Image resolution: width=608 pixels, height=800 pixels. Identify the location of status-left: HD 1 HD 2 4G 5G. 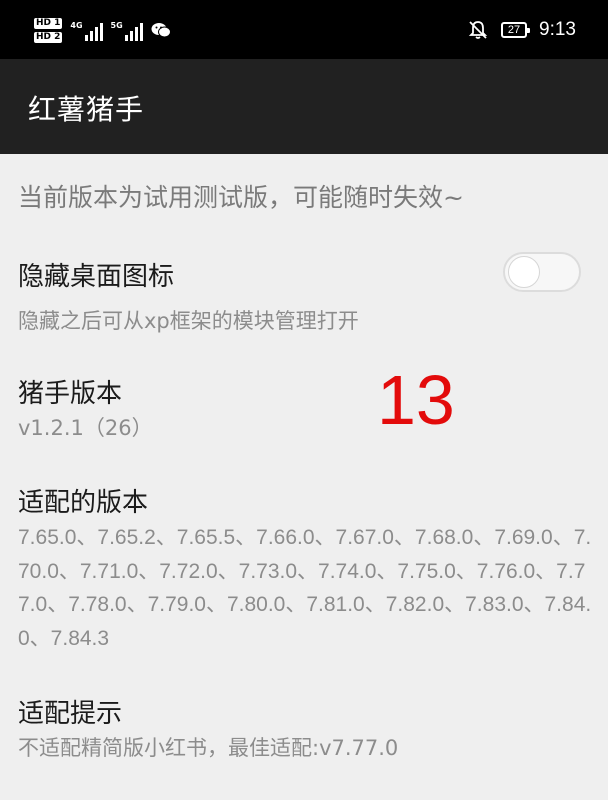
(102, 30).